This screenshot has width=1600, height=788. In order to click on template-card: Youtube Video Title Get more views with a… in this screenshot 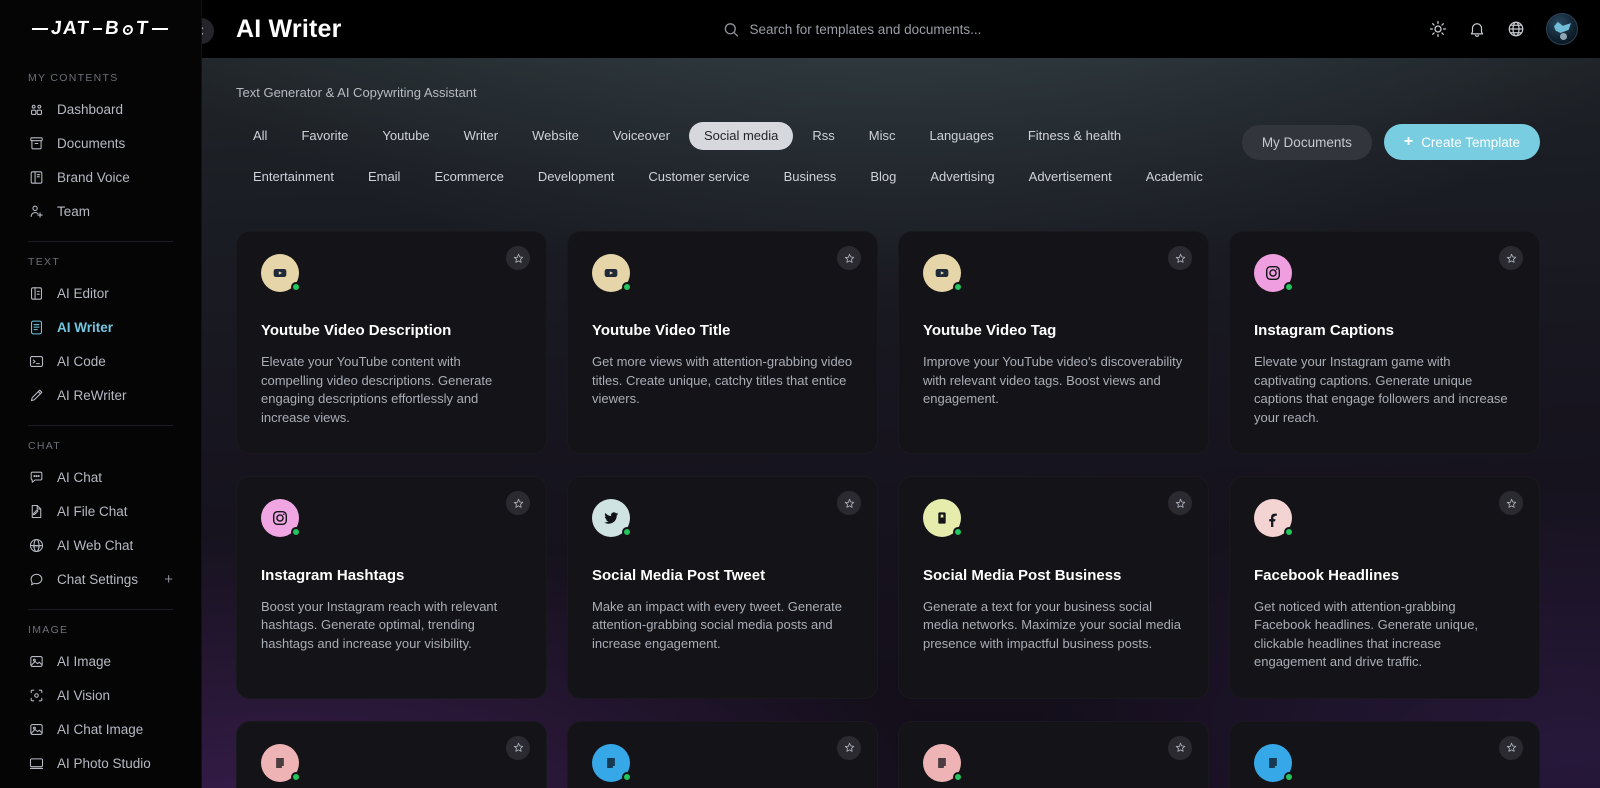, I will do `click(722, 342)`.